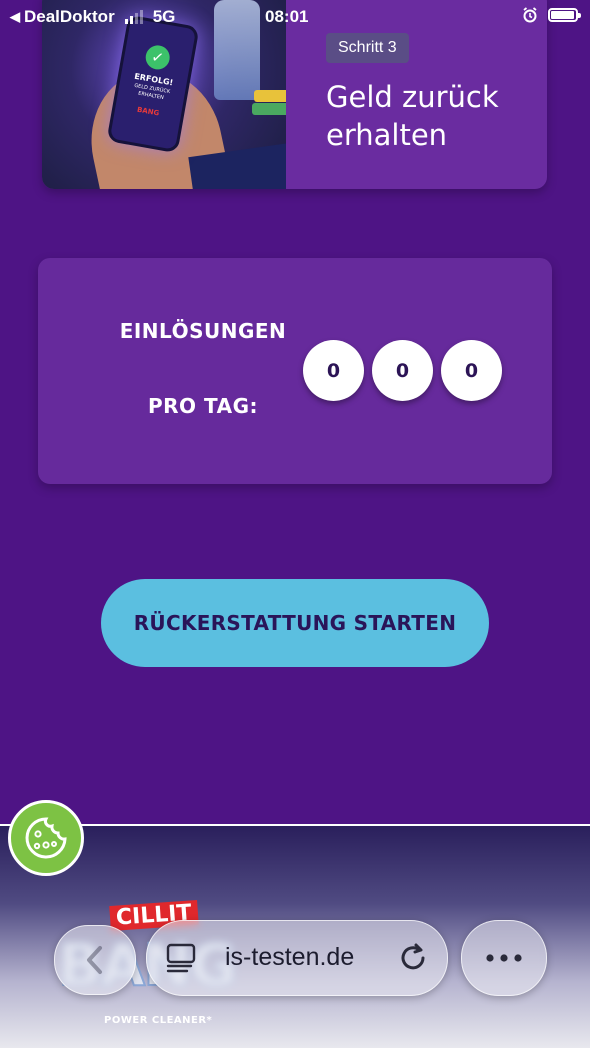 Image resolution: width=590 pixels, height=1048 pixels. What do you see at coordinates (202, 406) in the screenshot?
I see `counter-label-line2: PRO TAG:` at bounding box center [202, 406].